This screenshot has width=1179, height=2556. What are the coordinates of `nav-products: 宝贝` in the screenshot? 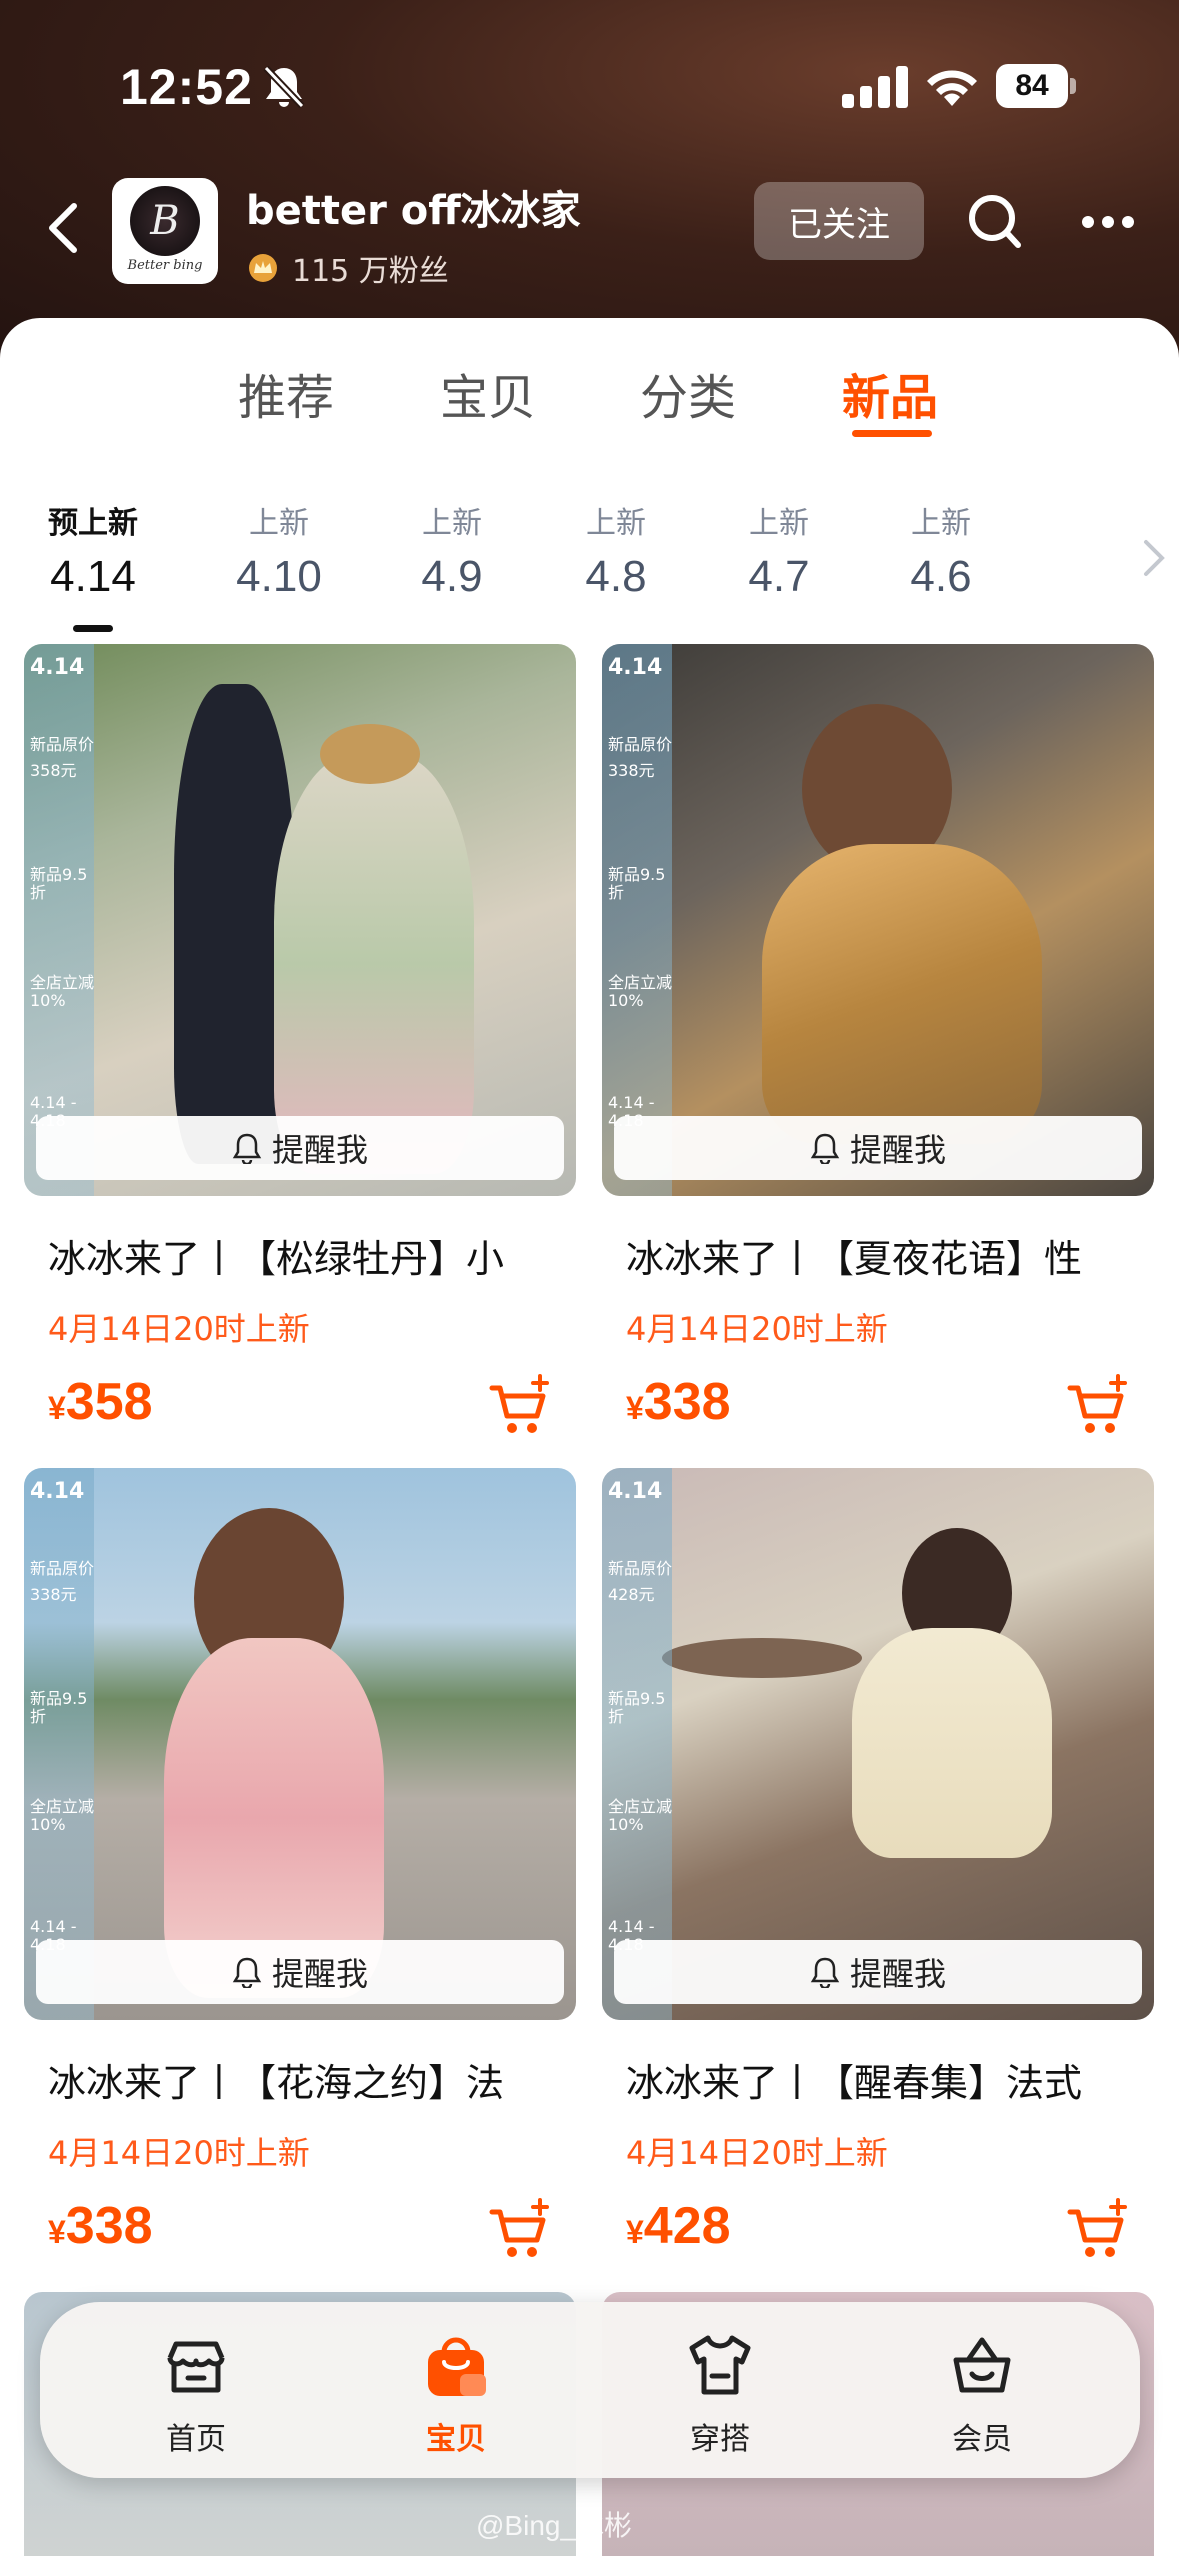 It's located at (456, 2395).